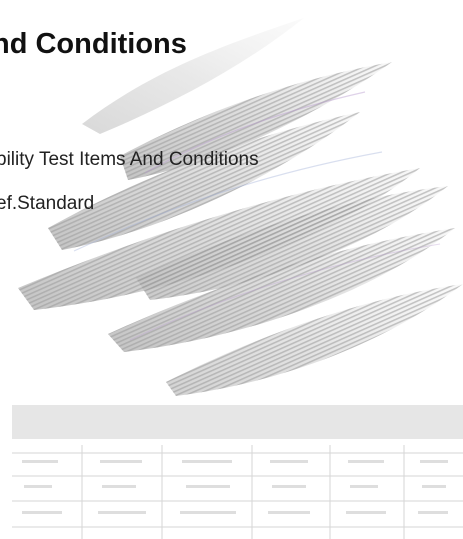 The image size is (463, 539). I want to click on table-header-band, so click(237, 422).